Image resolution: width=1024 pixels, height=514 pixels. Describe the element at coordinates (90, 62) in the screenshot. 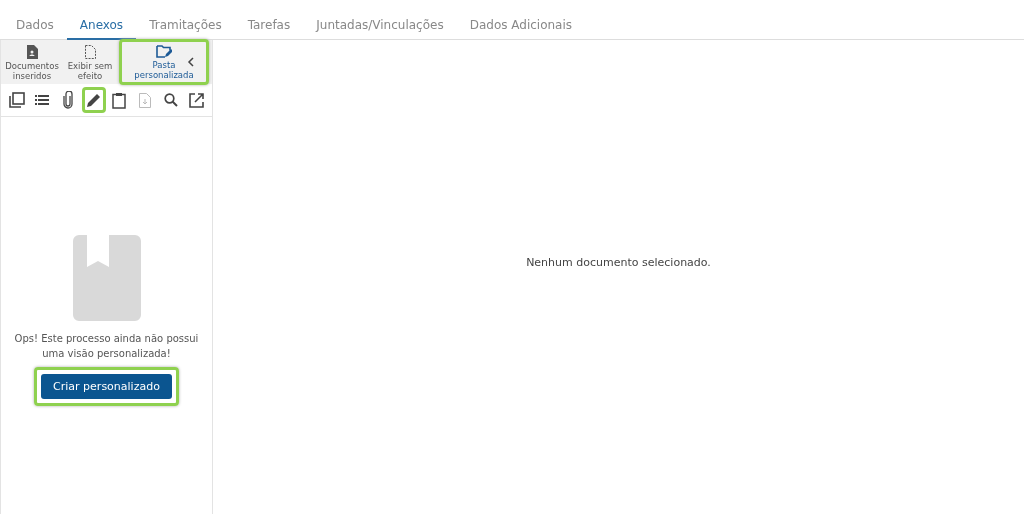

I see `view-button: Exibir sem efeito` at that location.